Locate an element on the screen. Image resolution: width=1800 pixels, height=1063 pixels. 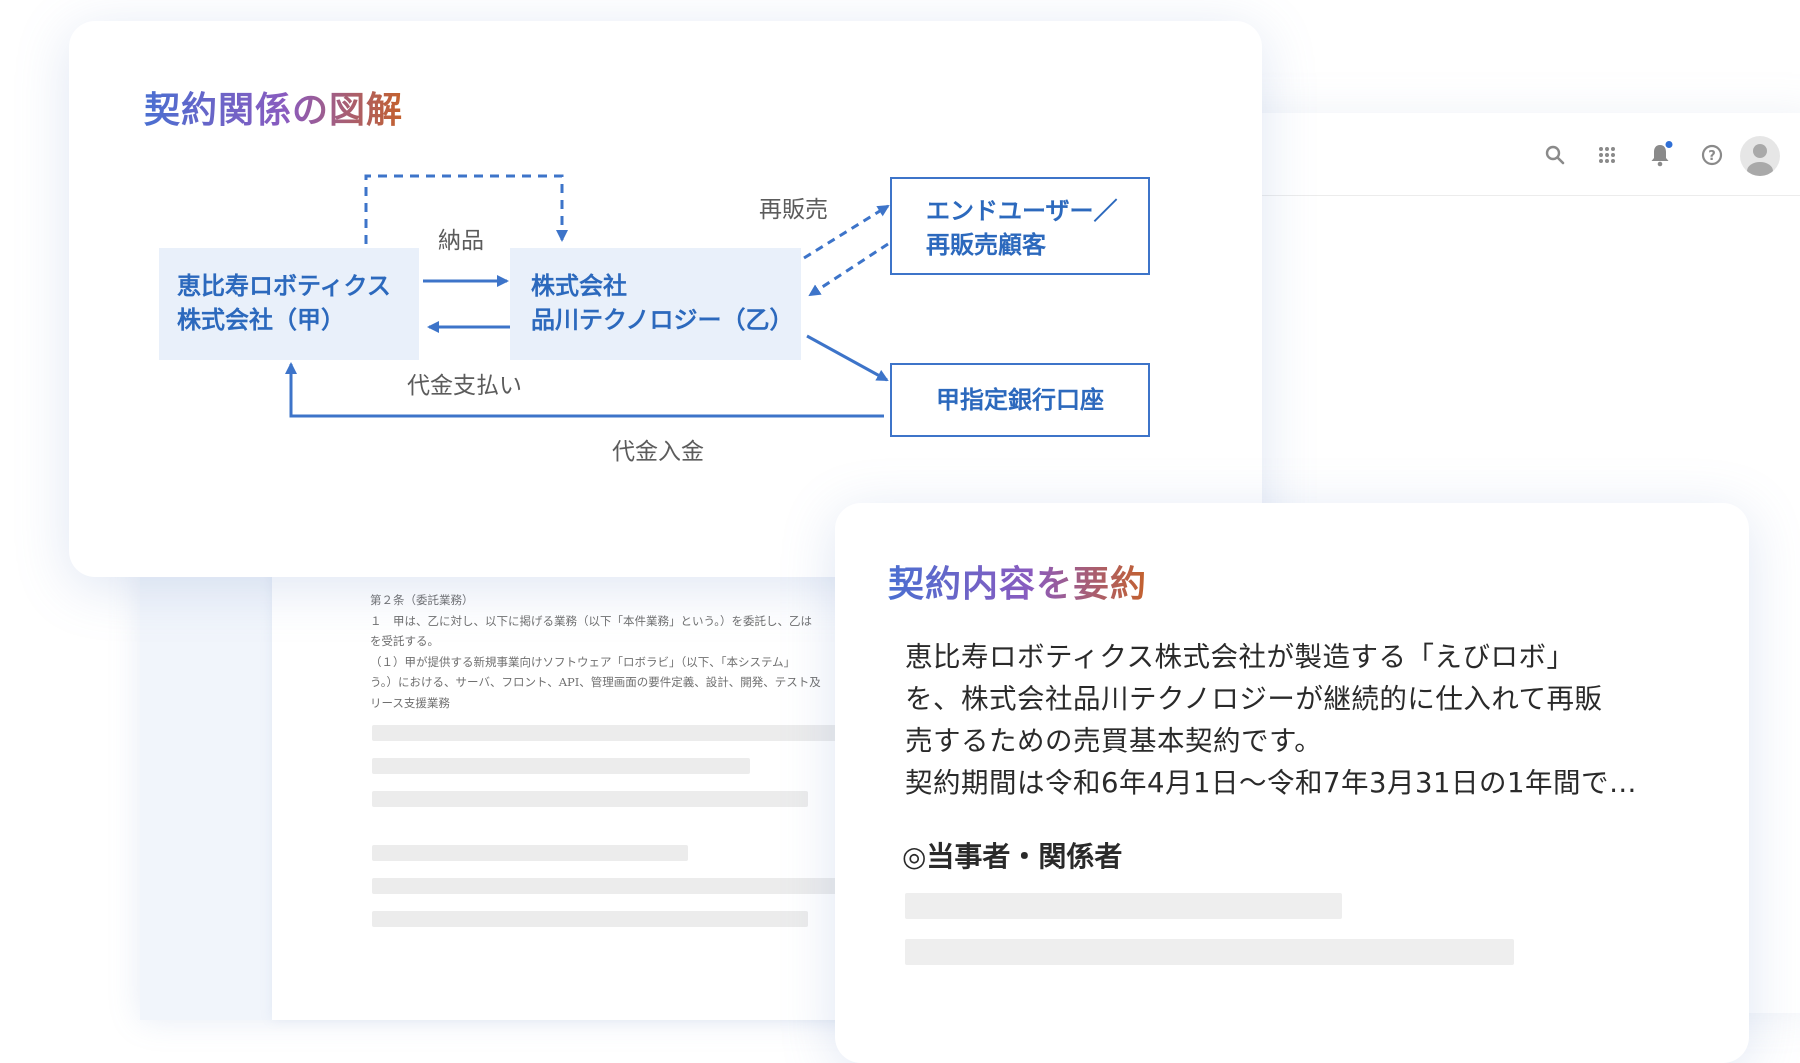
bank-label: 甲指定銀行口座 is located at coordinates (1020, 400).